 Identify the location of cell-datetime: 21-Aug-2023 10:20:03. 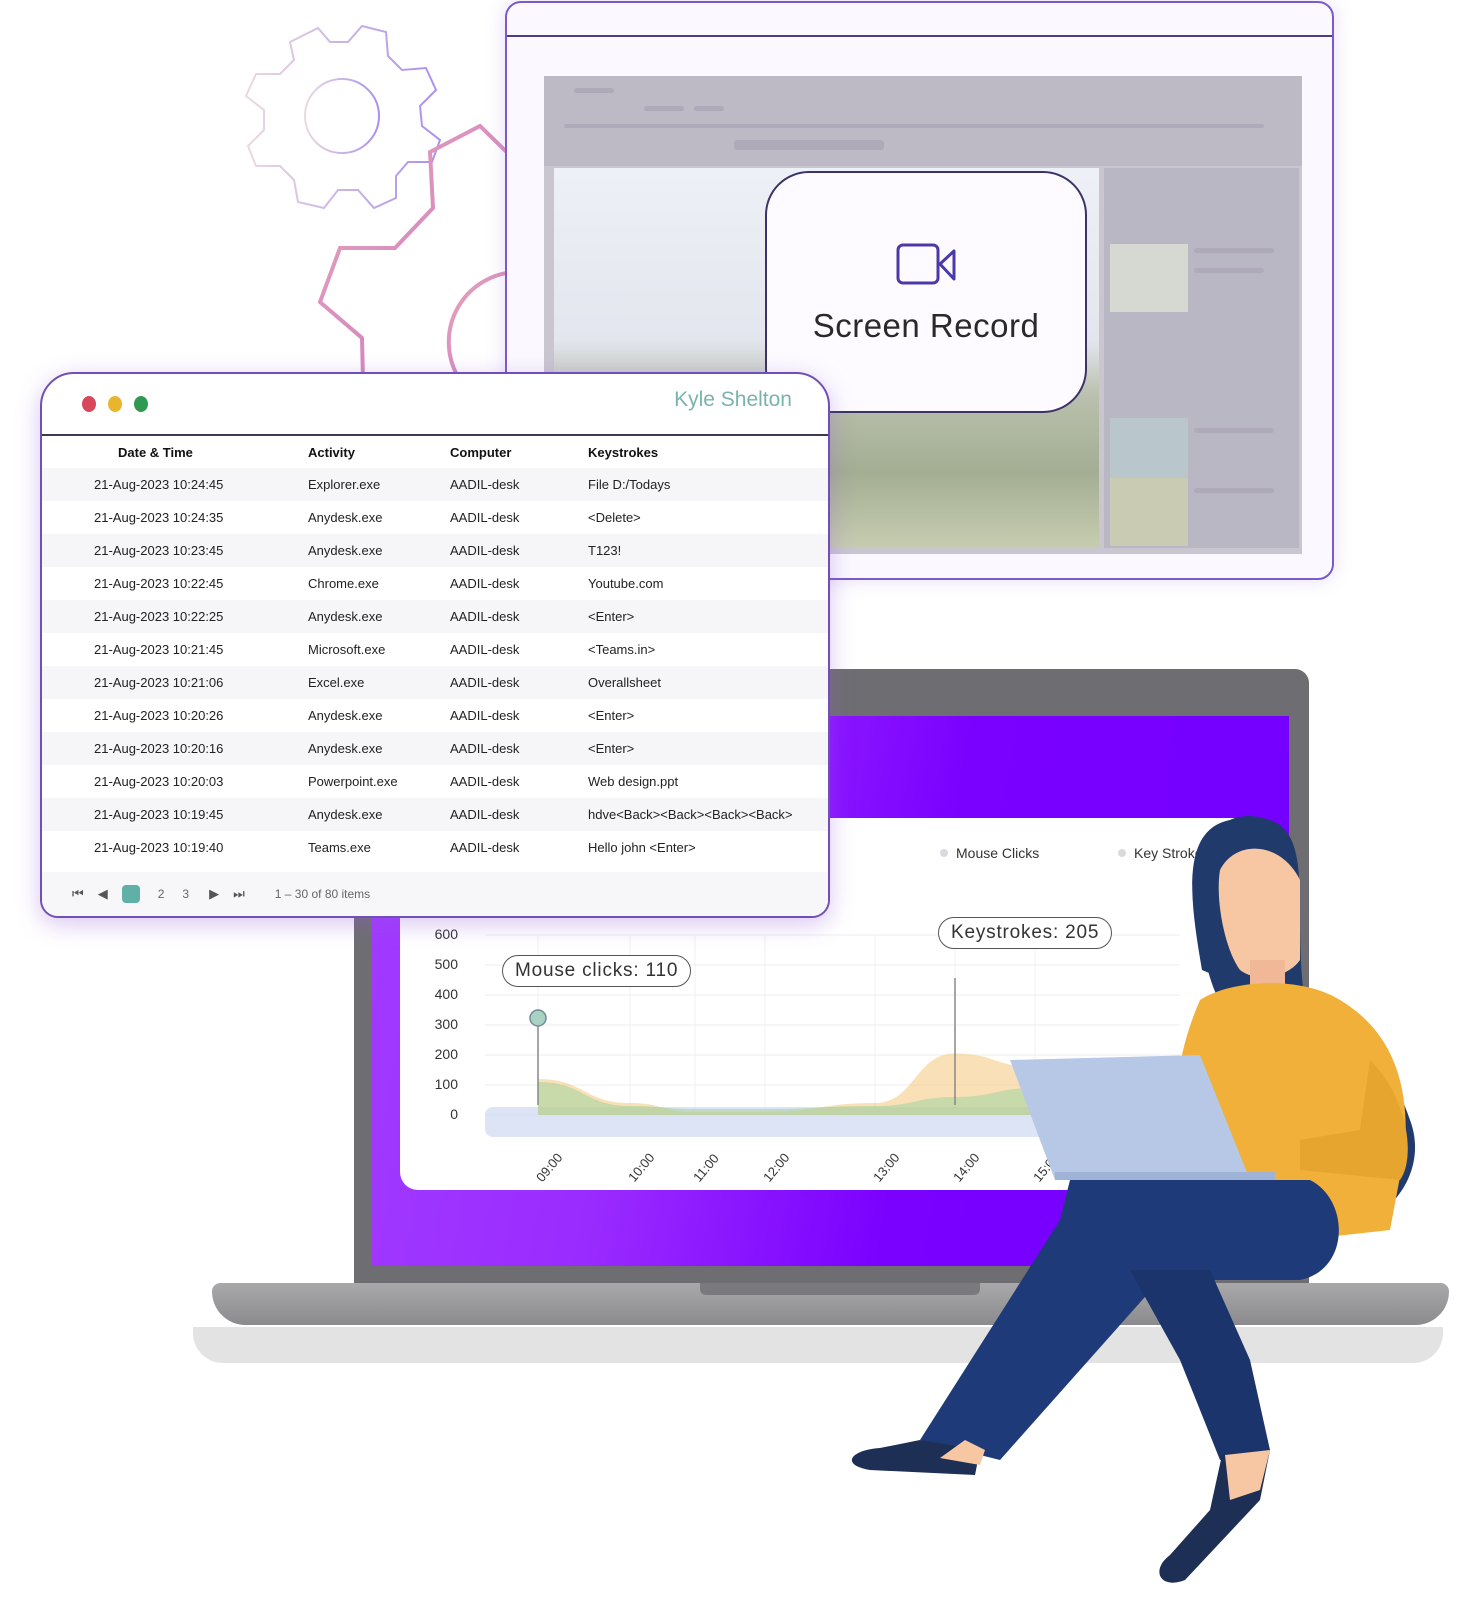
(159, 781).